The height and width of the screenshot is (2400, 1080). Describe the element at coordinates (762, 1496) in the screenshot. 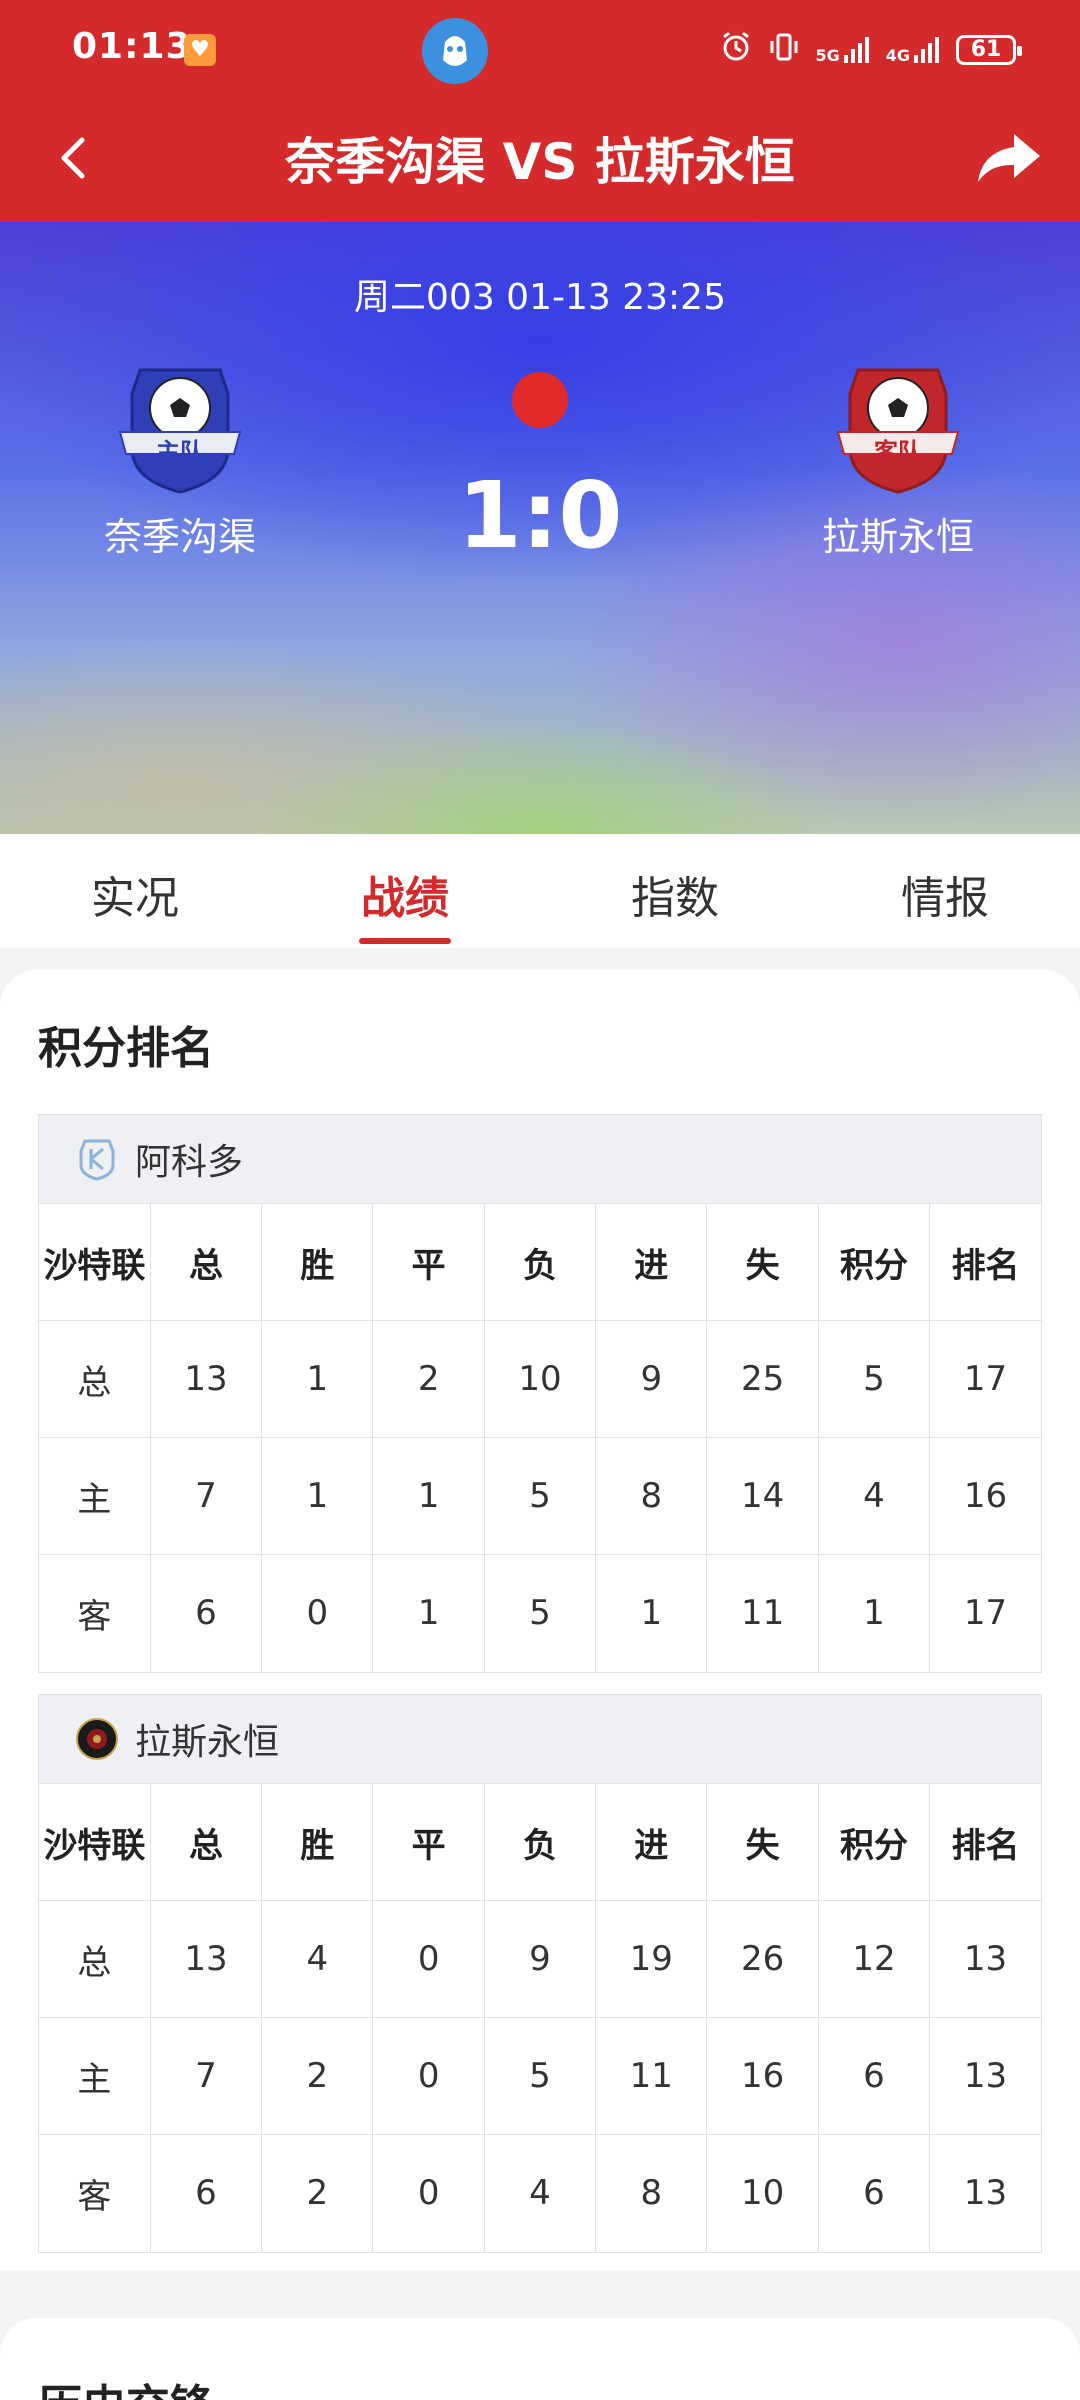

I see `table-cell: 14` at that location.